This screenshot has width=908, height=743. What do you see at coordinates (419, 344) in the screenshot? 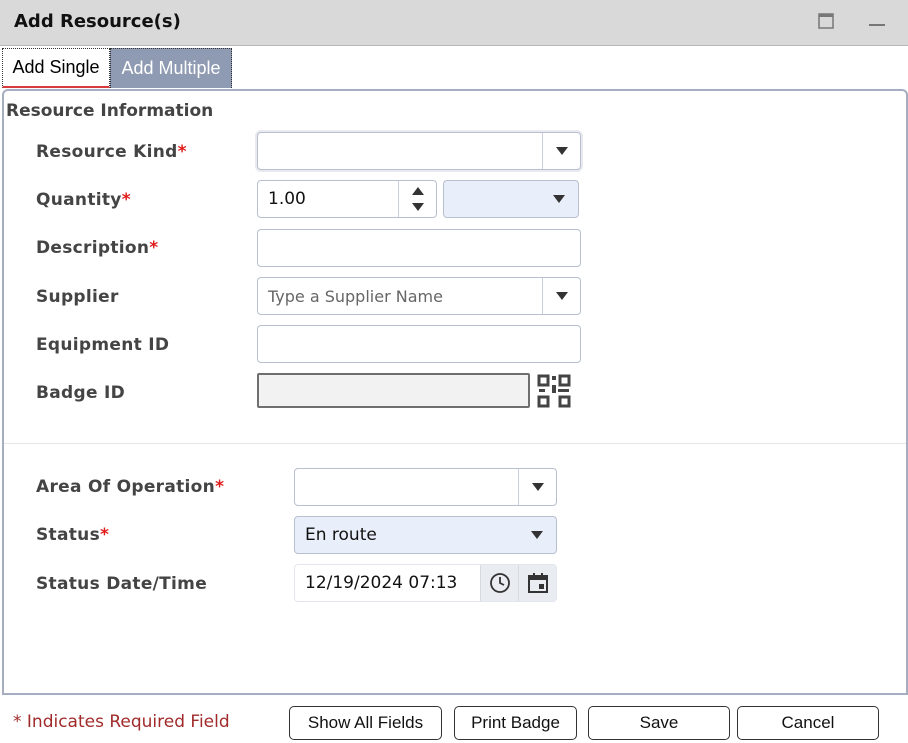
I see `equipment-id-input` at bounding box center [419, 344].